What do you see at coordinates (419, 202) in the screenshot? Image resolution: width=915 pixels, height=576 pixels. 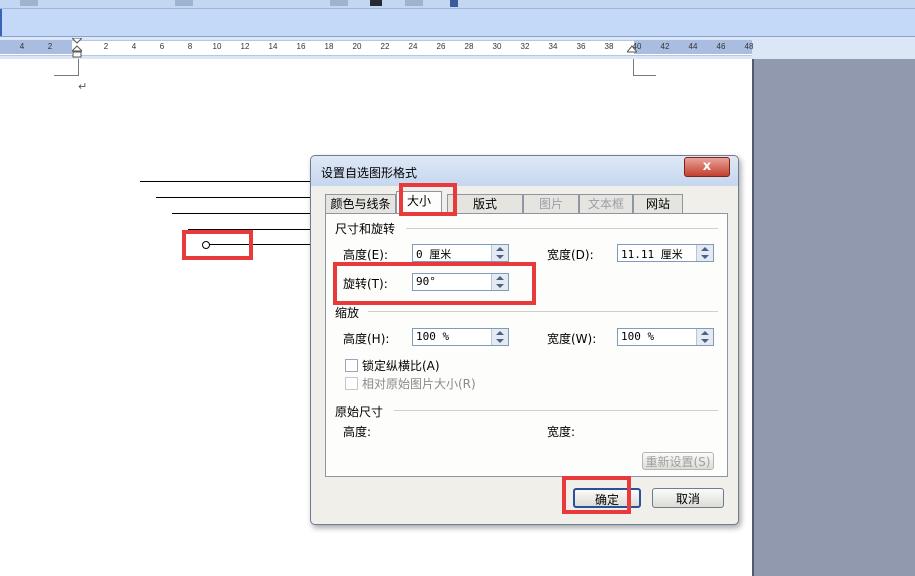 I see `tab-size: 大小` at bounding box center [419, 202].